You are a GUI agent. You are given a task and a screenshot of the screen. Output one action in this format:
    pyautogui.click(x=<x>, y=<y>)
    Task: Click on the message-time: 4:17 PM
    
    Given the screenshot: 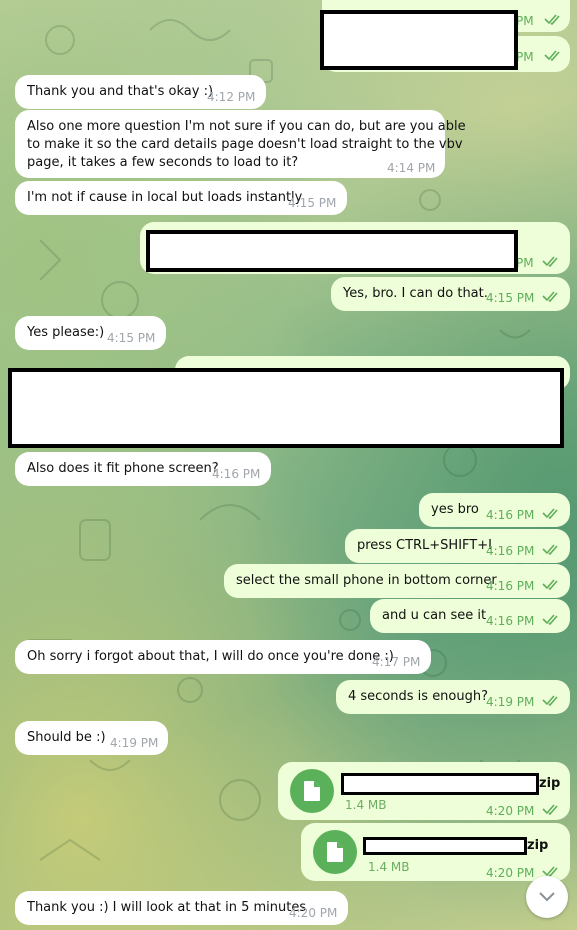 What is the action you would take?
    pyautogui.click(x=396, y=662)
    